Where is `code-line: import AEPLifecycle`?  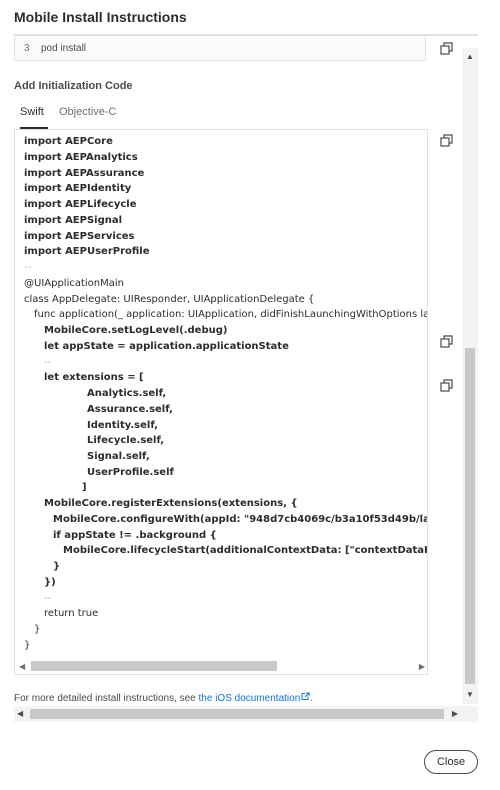
code-line: import AEPLifecycle is located at coordinates (80, 204).